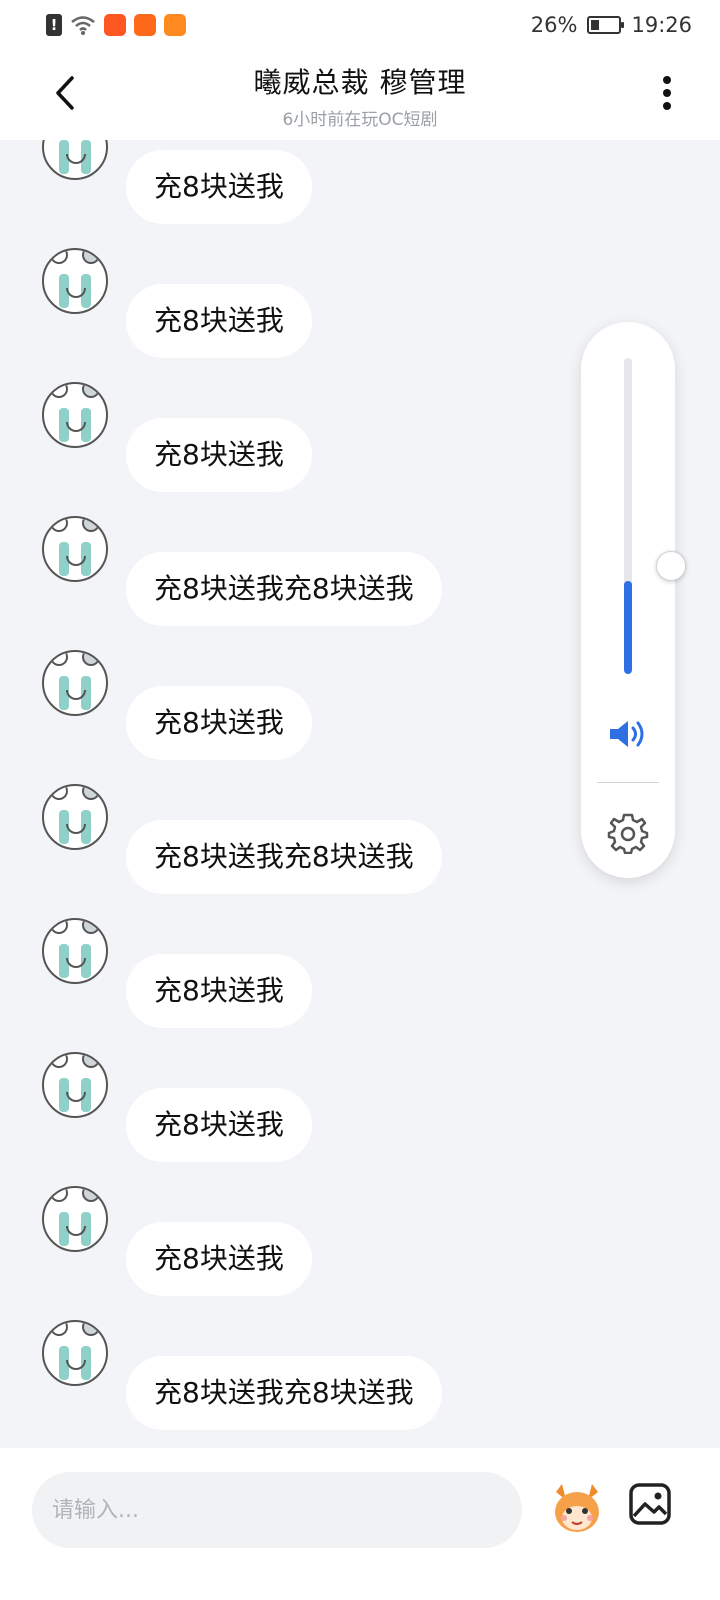 This screenshot has width=720, height=1600. Describe the element at coordinates (360, 82) in the screenshot. I see `chat-title: 曦威总裁 穆管理` at that location.